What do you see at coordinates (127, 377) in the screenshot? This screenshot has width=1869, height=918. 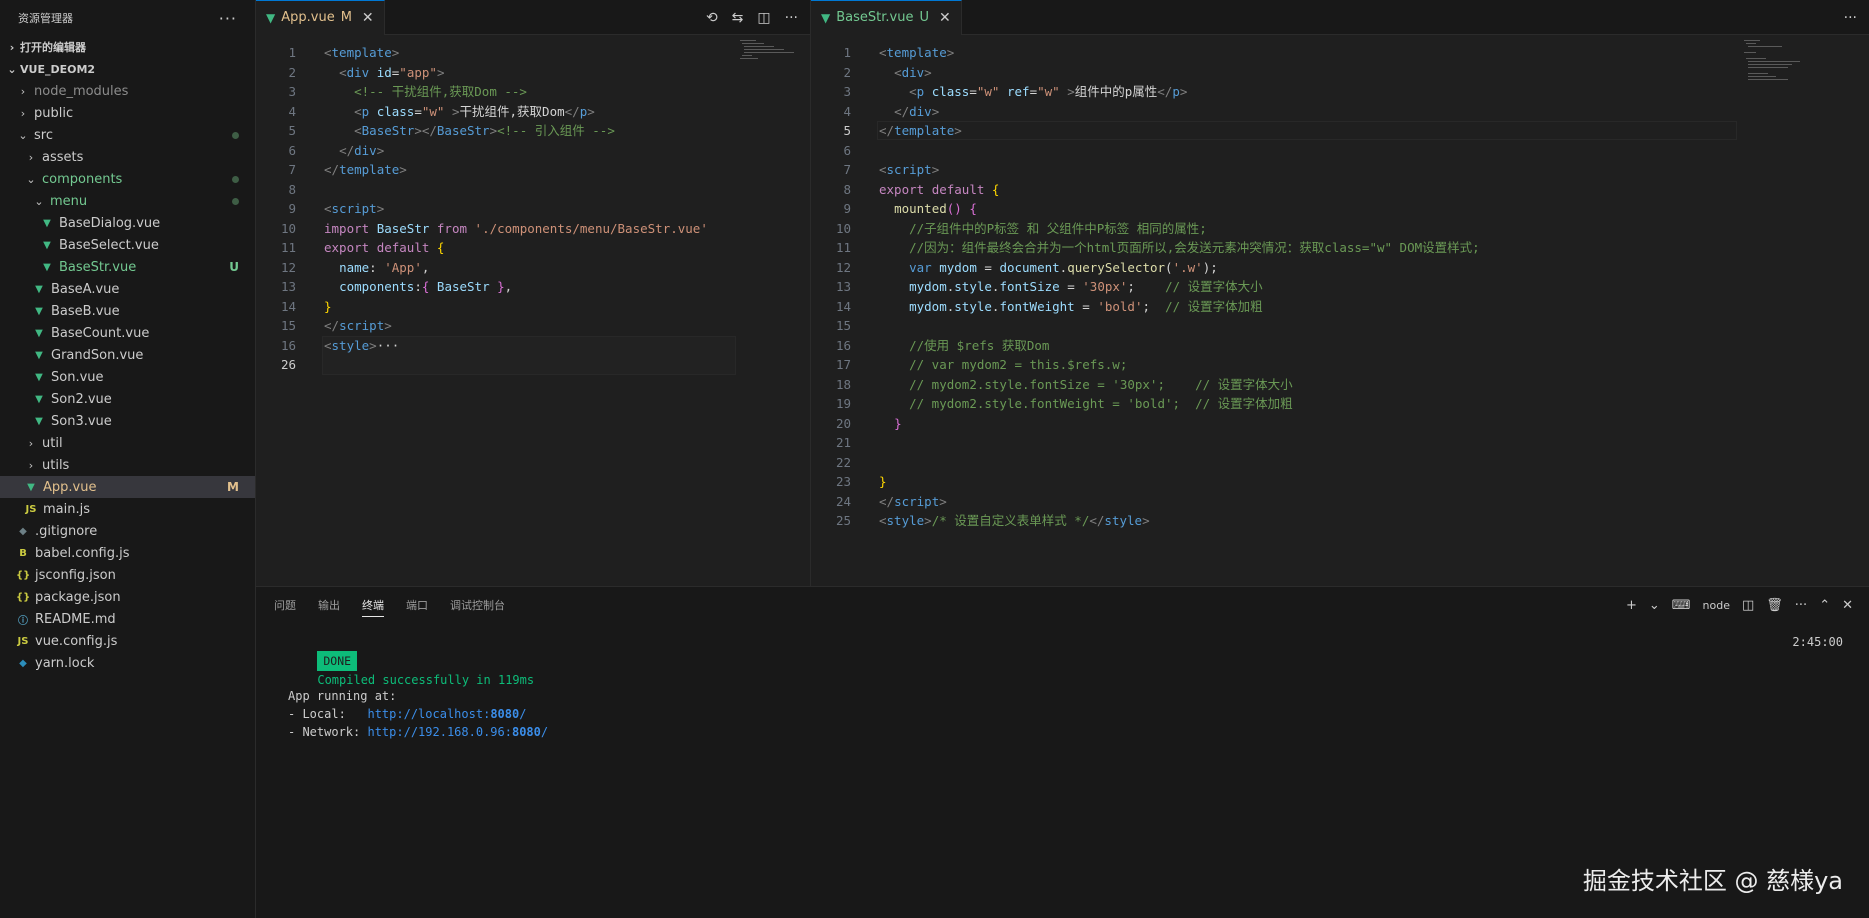 I see `tree-file: ▼ Son.vue` at bounding box center [127, 377].